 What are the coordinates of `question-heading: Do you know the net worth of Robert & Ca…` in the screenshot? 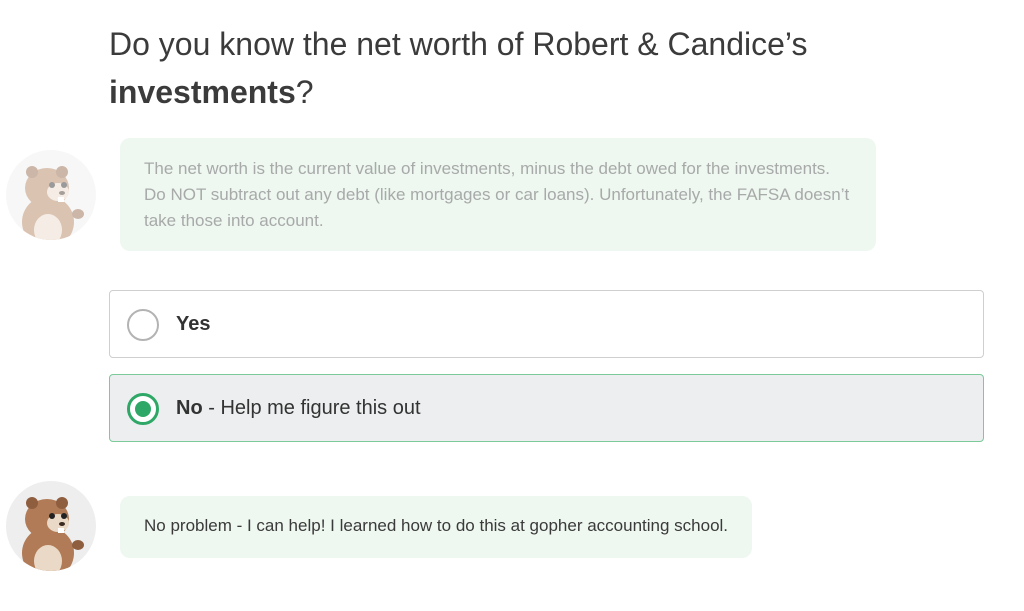 It's located at (549, 68).